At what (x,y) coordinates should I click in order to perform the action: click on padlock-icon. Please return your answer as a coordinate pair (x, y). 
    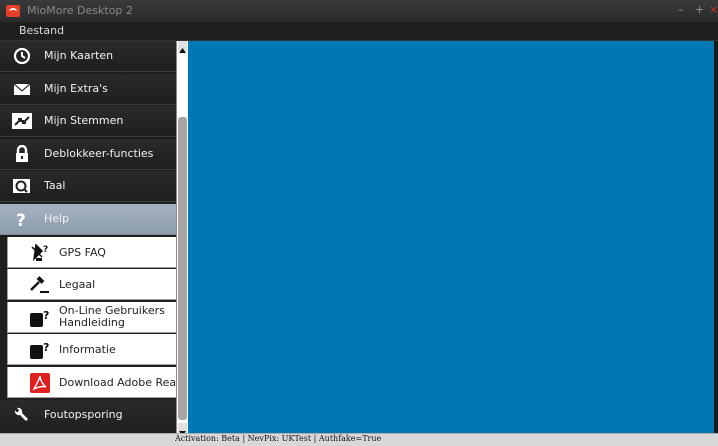
    Looking at the image, I should click on (22, 153).